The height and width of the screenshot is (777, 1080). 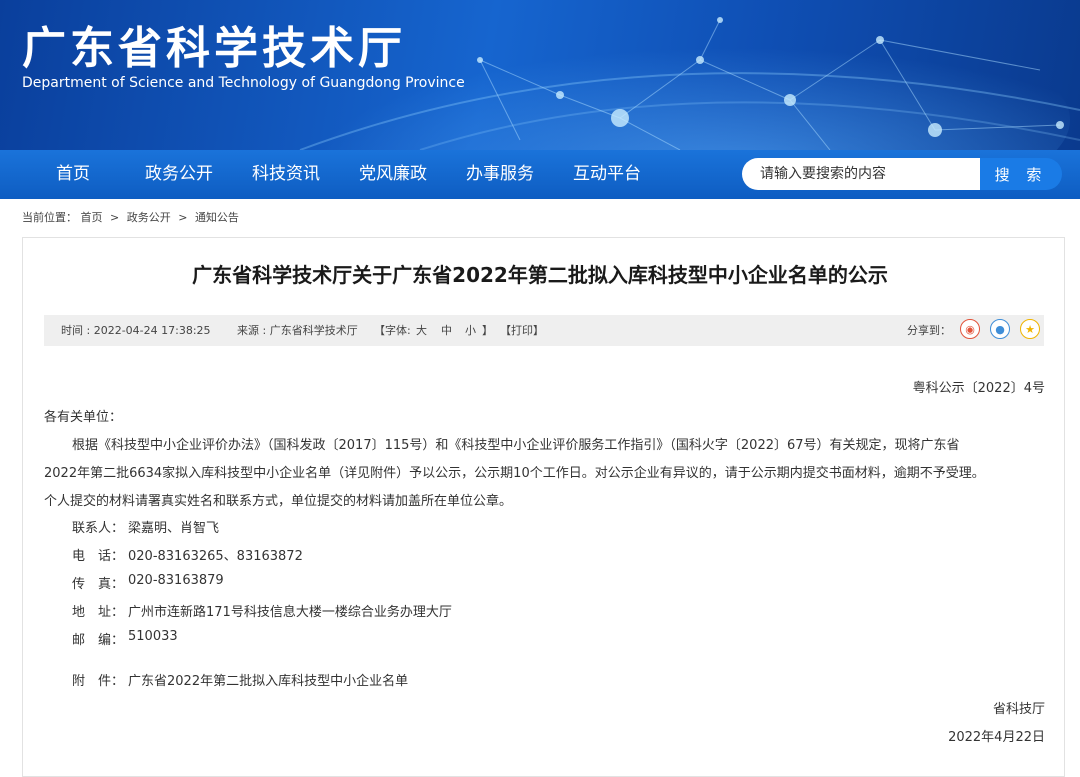 What do you see at coordinates (98, 584) in the screenshot?
I see `fax-label: 传 真：` at bounding box center [98, 584].